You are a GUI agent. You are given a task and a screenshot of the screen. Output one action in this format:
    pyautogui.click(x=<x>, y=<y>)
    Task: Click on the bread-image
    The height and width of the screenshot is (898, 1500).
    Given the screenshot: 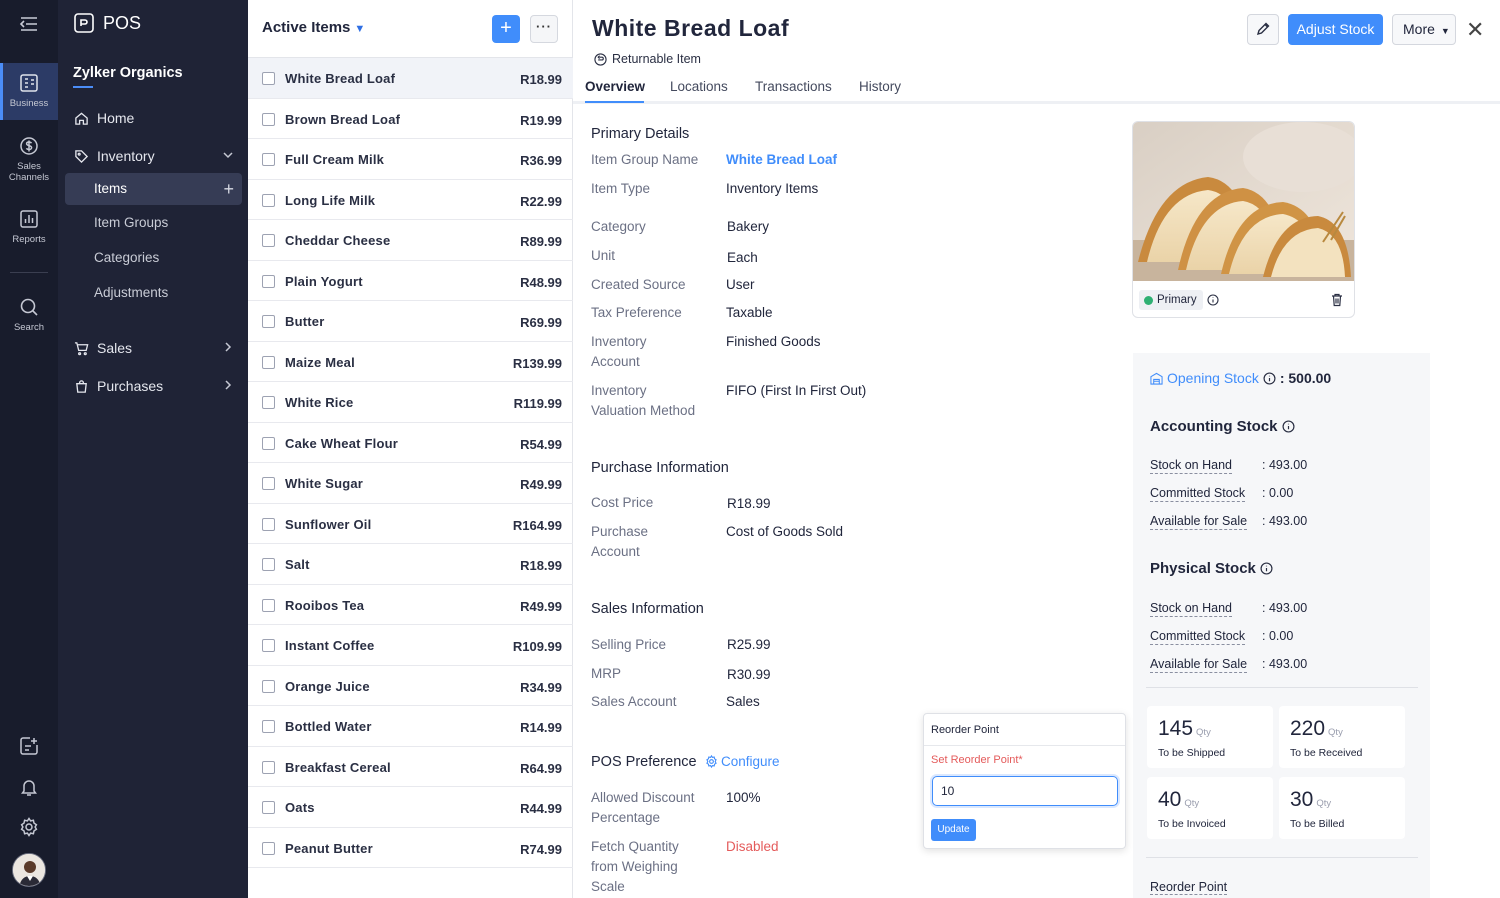 What is the action you would take?
    pyautogui.click(x=1244, y=201)
    